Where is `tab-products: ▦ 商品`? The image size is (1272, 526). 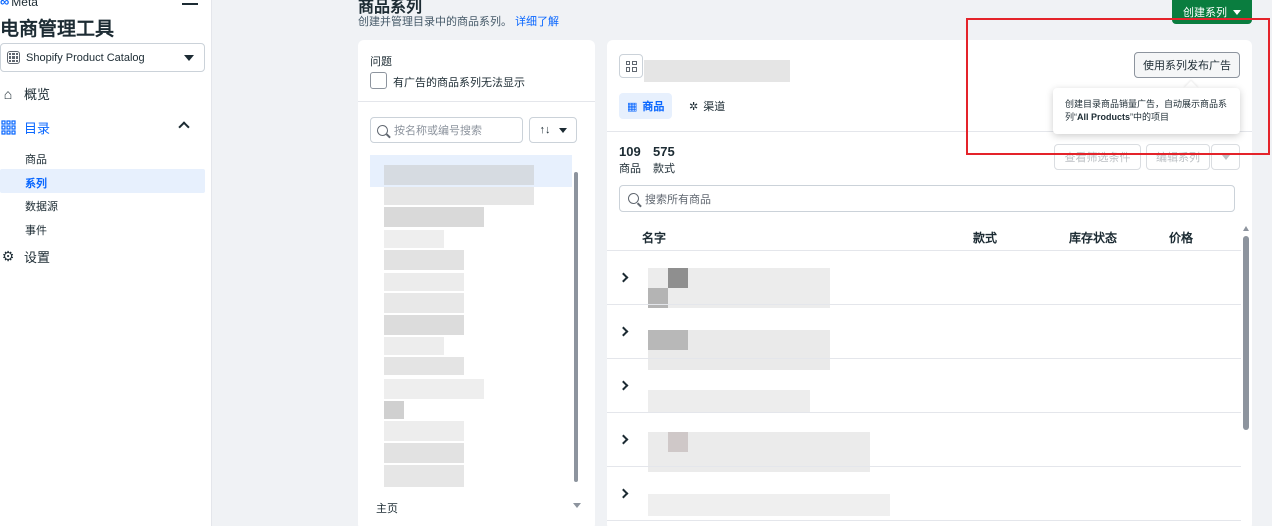
tab-products: ▦ 商品 is located at coordinates (646, 106).